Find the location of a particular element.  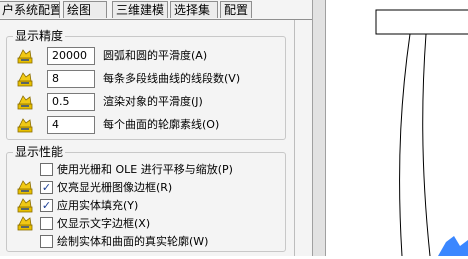

performance-row: ✓ 仅亮显光栅图像边框(R) is located at coordinates (146, 189).